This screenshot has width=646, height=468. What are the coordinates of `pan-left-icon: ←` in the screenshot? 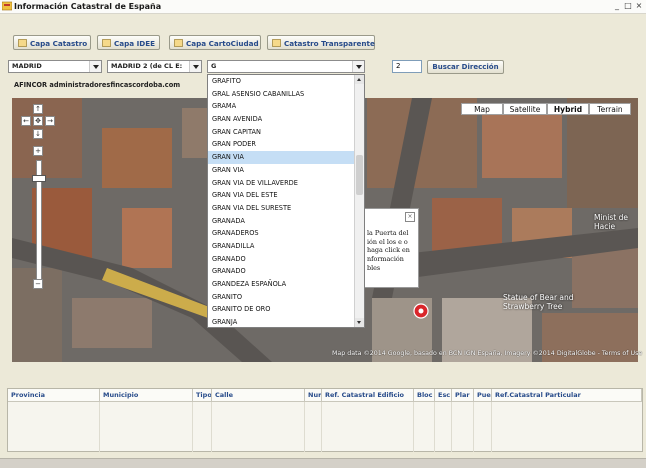 It's located at (26, 121).